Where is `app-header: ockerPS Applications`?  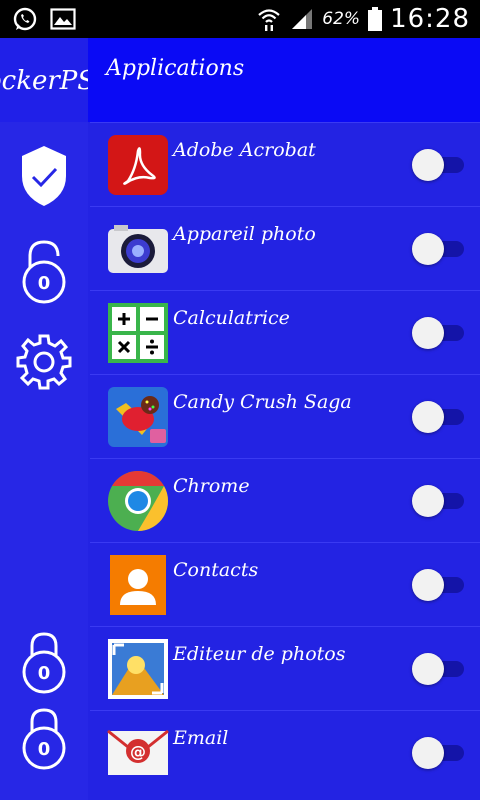
app-header: ockerPS Applications is located at coordinates (240, 80).